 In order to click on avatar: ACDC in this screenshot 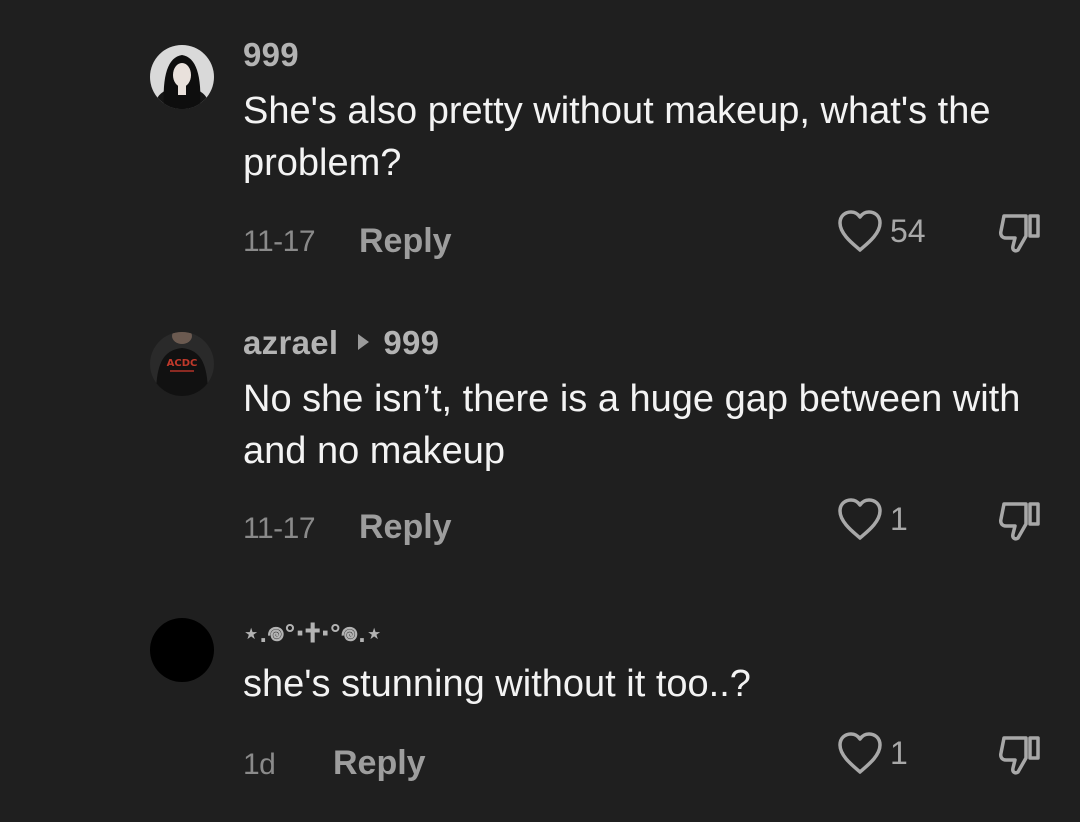, I will do `click(182, 364)`.